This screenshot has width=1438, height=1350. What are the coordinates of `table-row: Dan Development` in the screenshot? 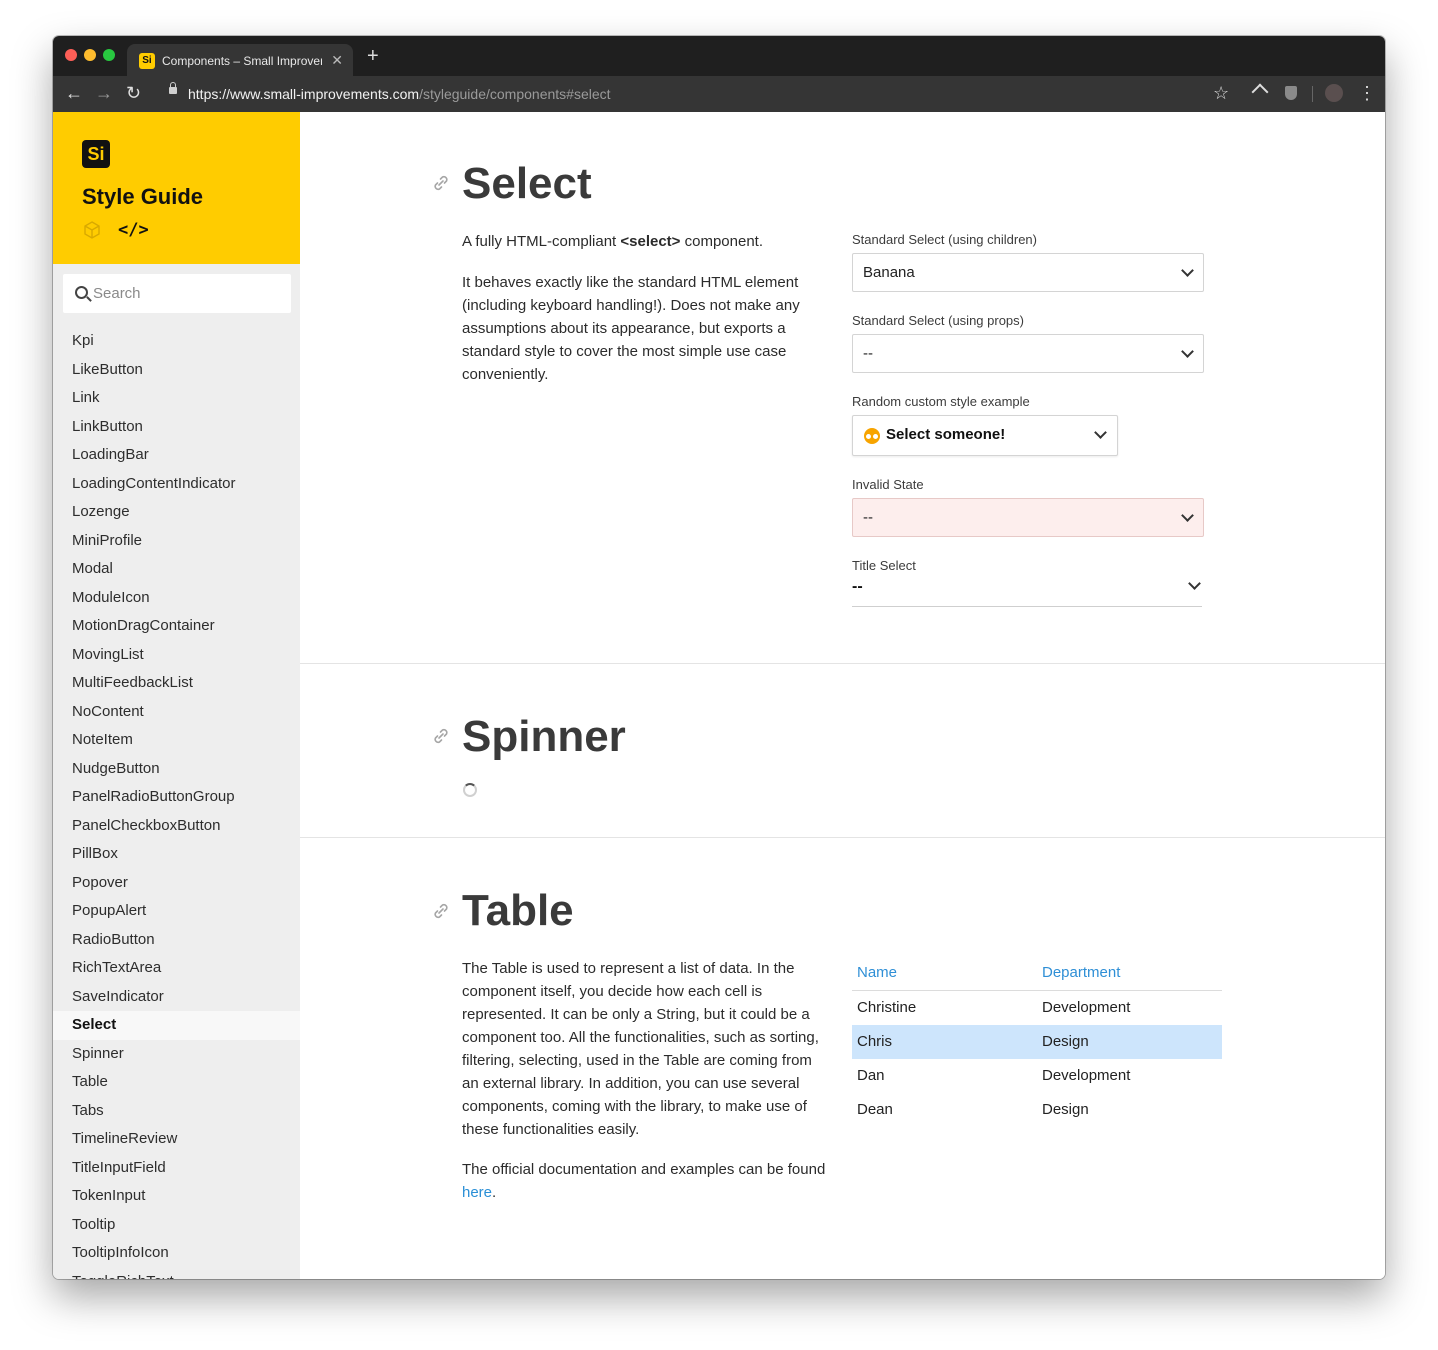 It's located at (1037, 1076).